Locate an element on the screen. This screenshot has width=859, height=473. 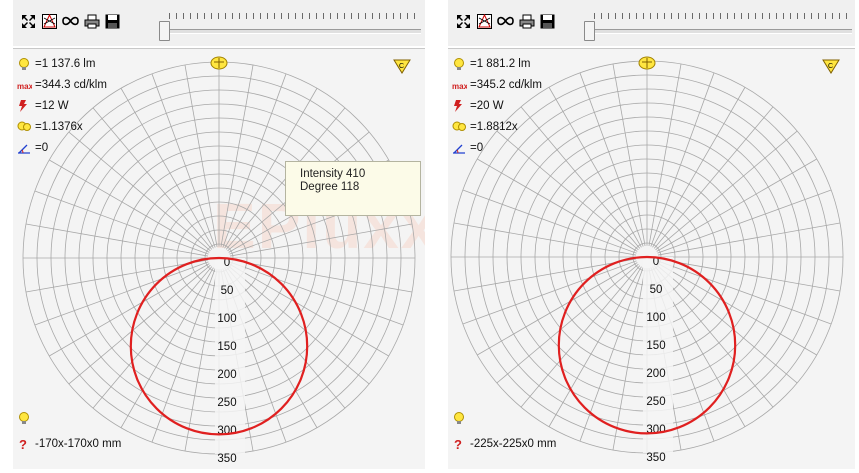
power-row: =20 W is located at coordinates (478, 106).